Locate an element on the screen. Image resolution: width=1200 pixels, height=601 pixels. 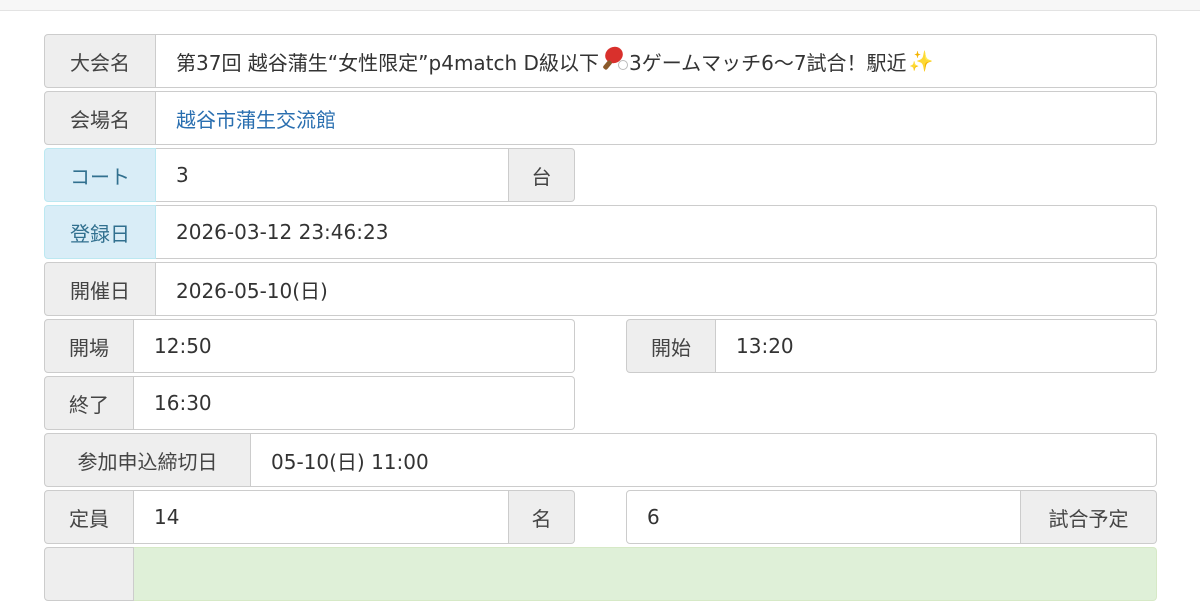
open-row: 開場 12:50 is located at coordinates (309, 346).